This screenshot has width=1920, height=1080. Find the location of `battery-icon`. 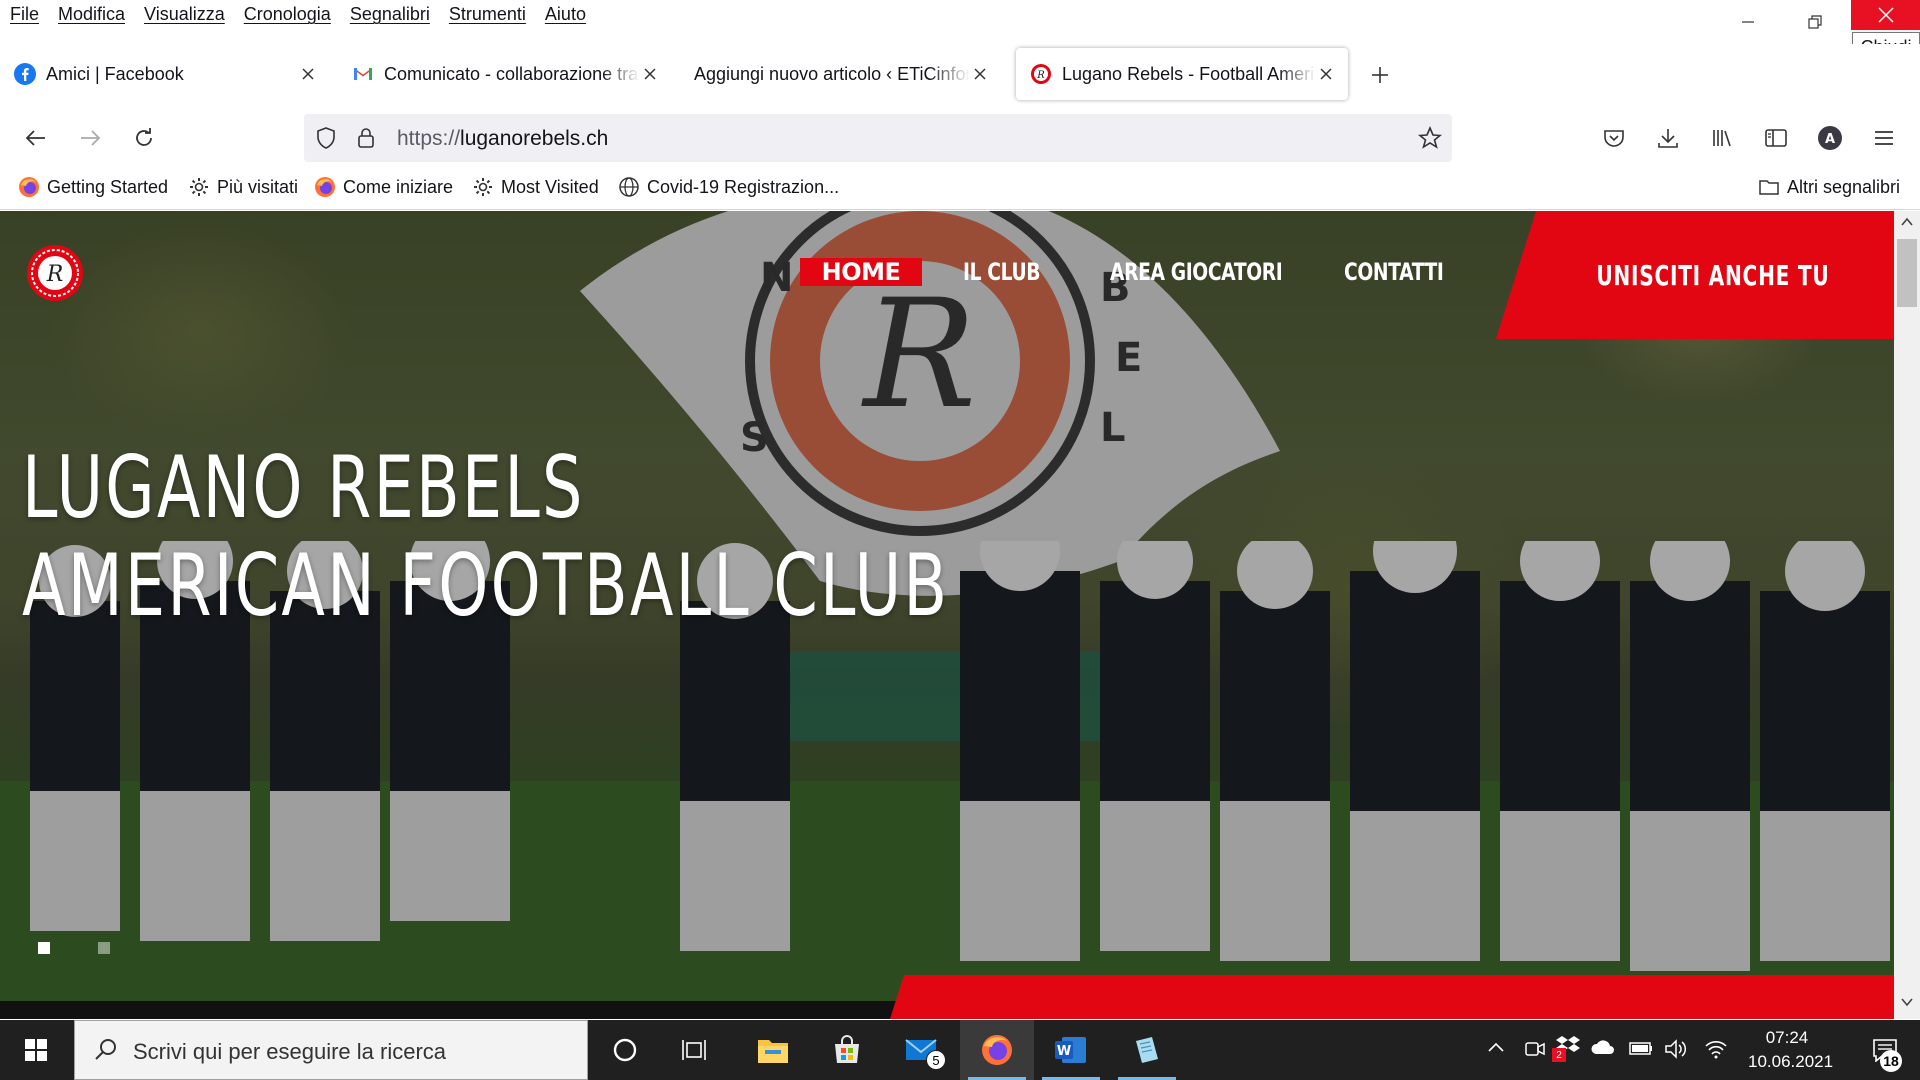

battery-icon is located at coordinates (1641, 1048).